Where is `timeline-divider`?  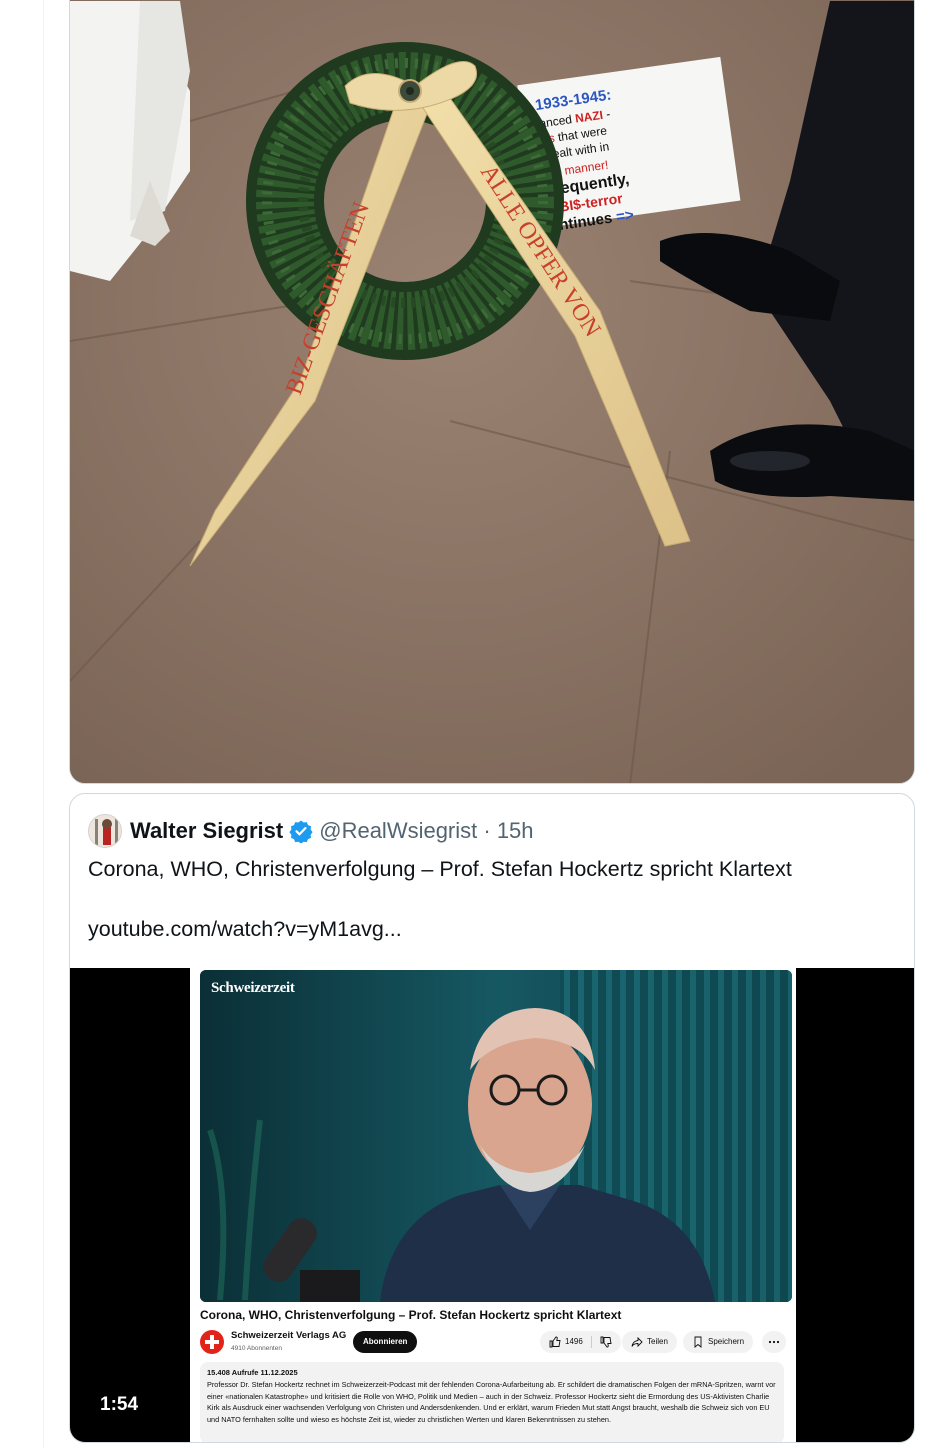
timeline-divider is located at coordinates (43, 724).